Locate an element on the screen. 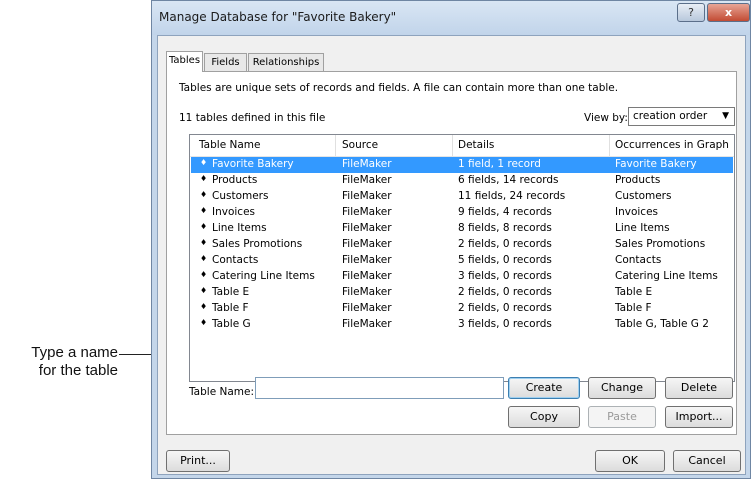 Image resolution: width=753 pixels, height=479 pixels. copy-button: Copy is located at coordinates (544, 417).